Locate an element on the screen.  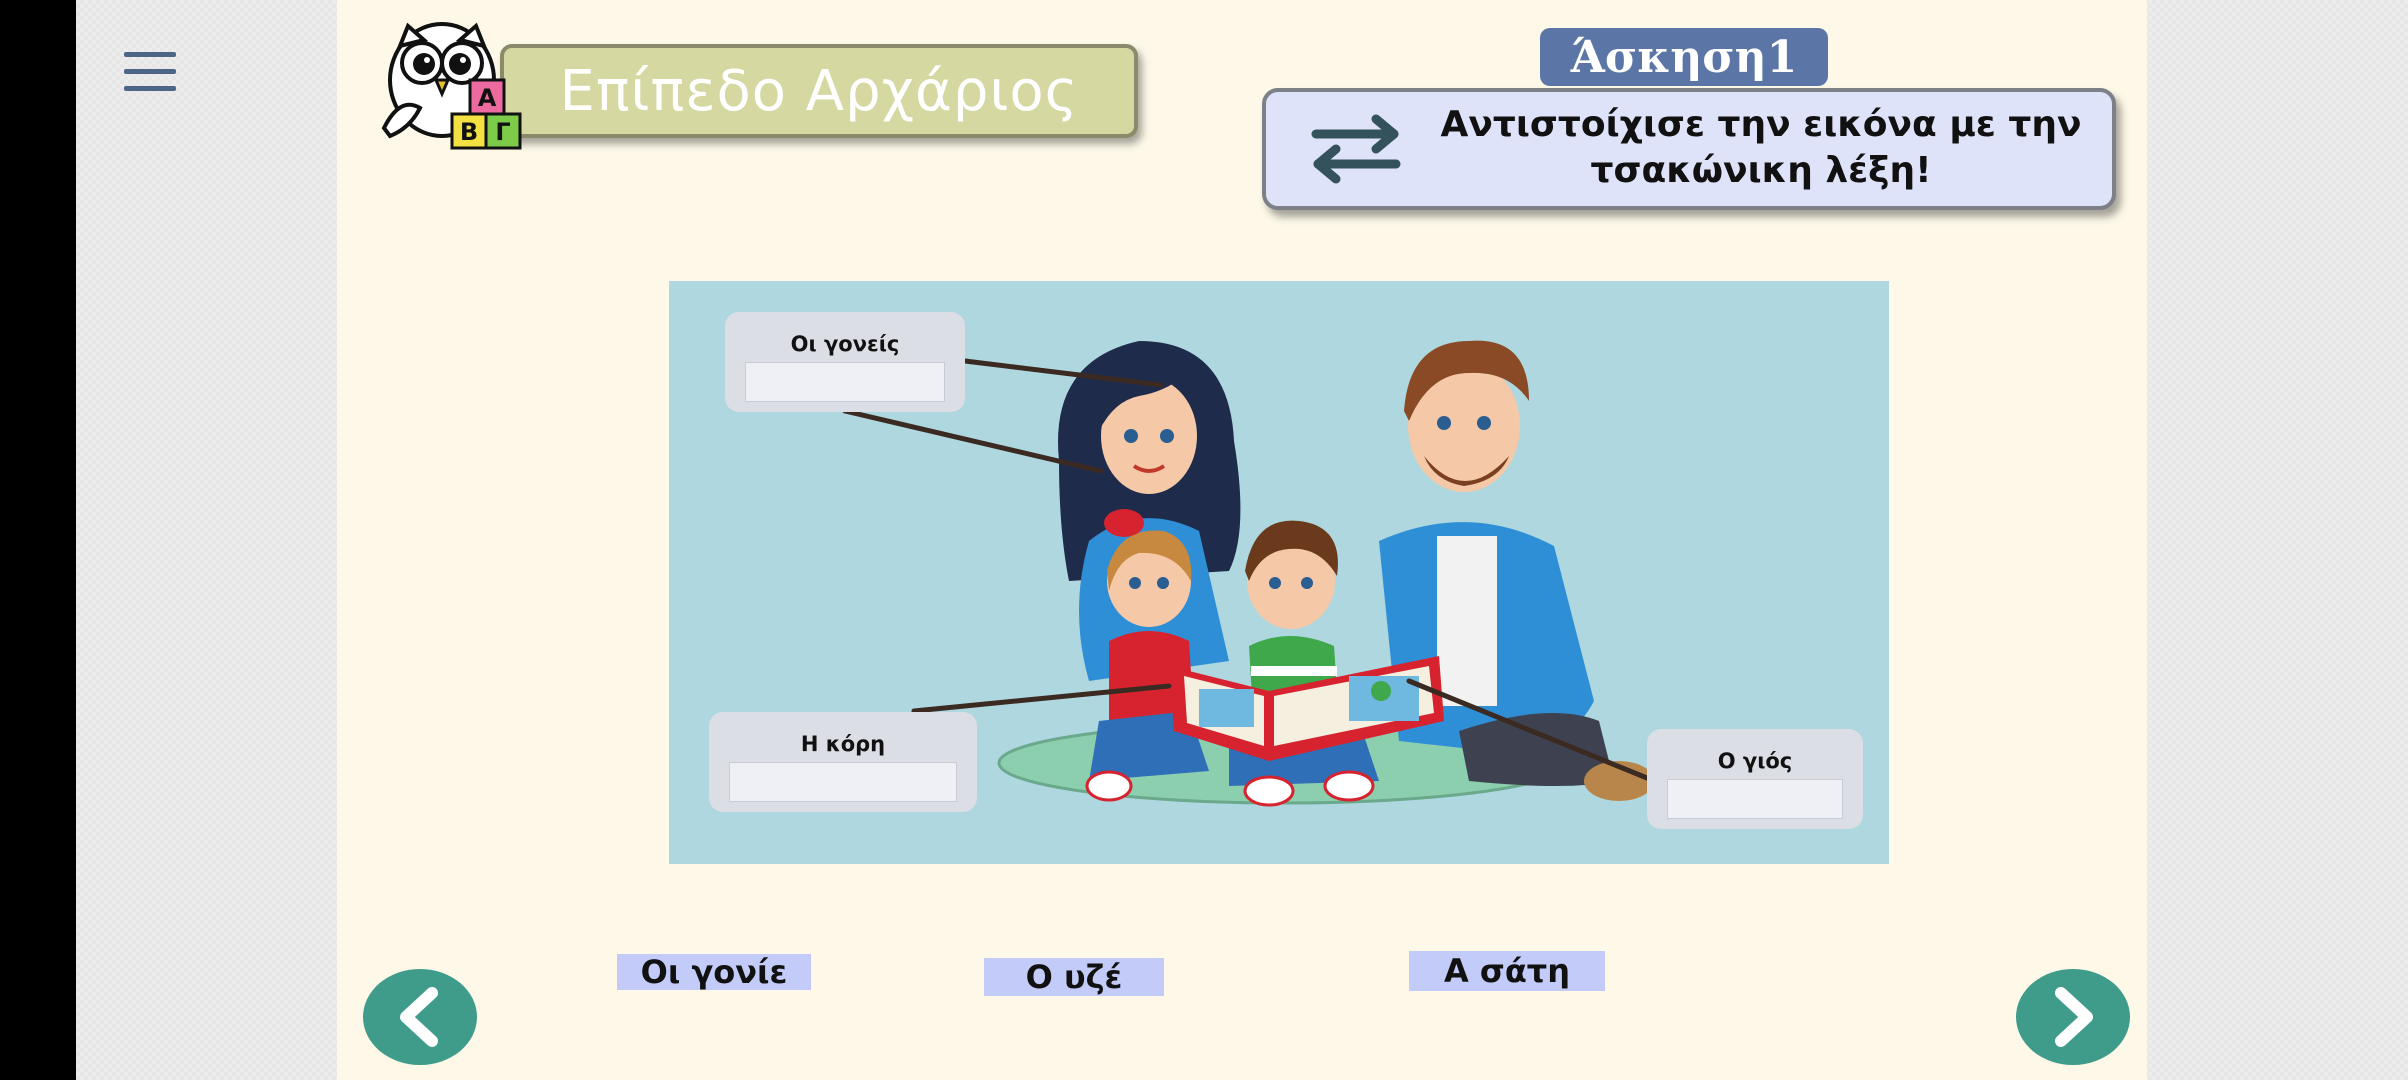
label-son-text: Ο γιός is located at coordinates (1755, 761).